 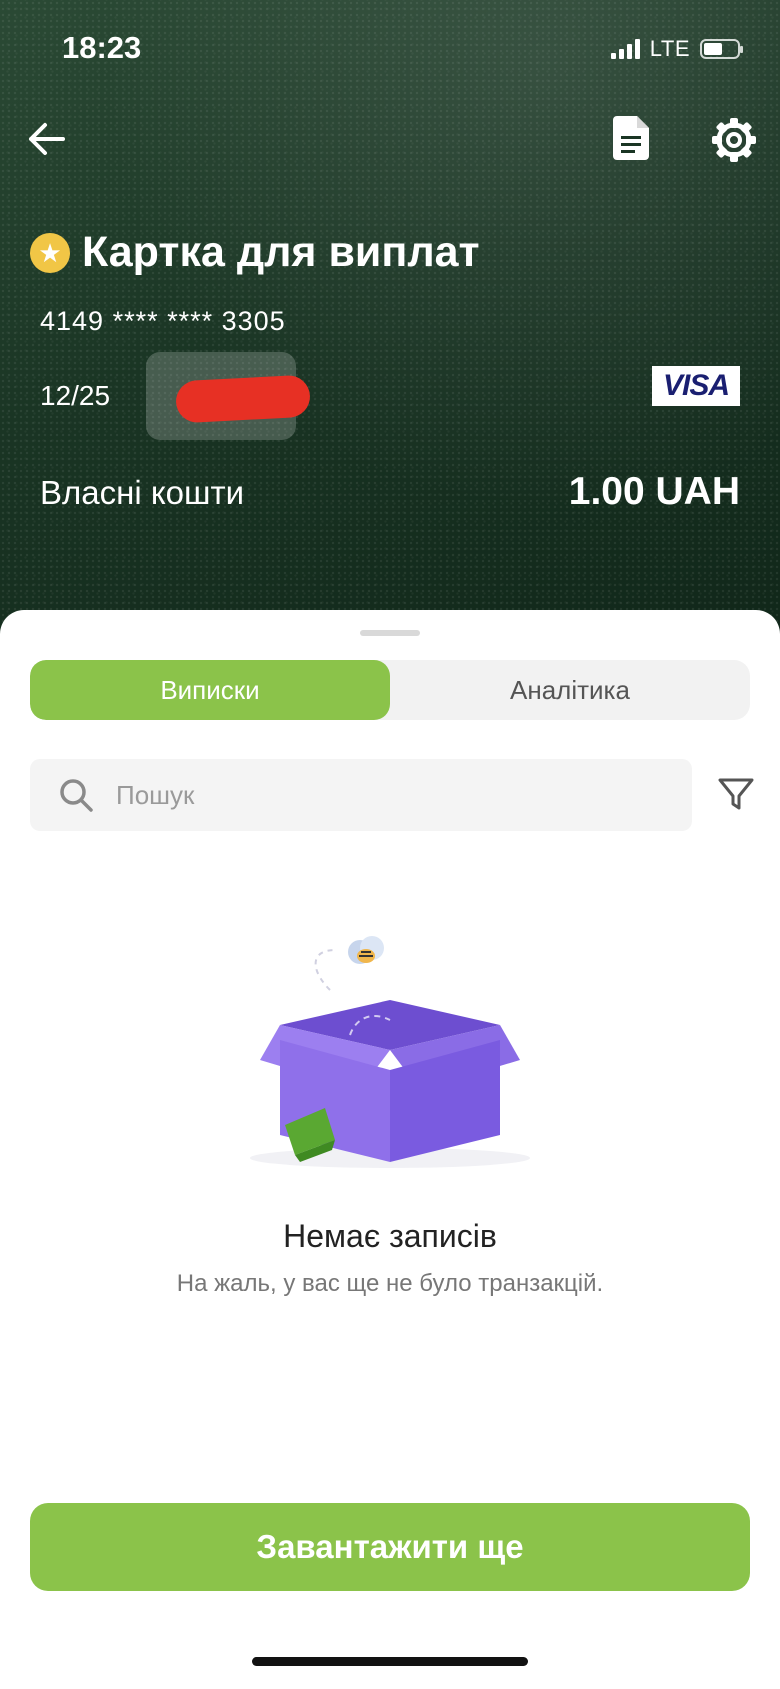 What do you see at coordinates (281, 252) in the screenshot?
I see `card-title: Картка для виплат` at bounding box center [281, 252].